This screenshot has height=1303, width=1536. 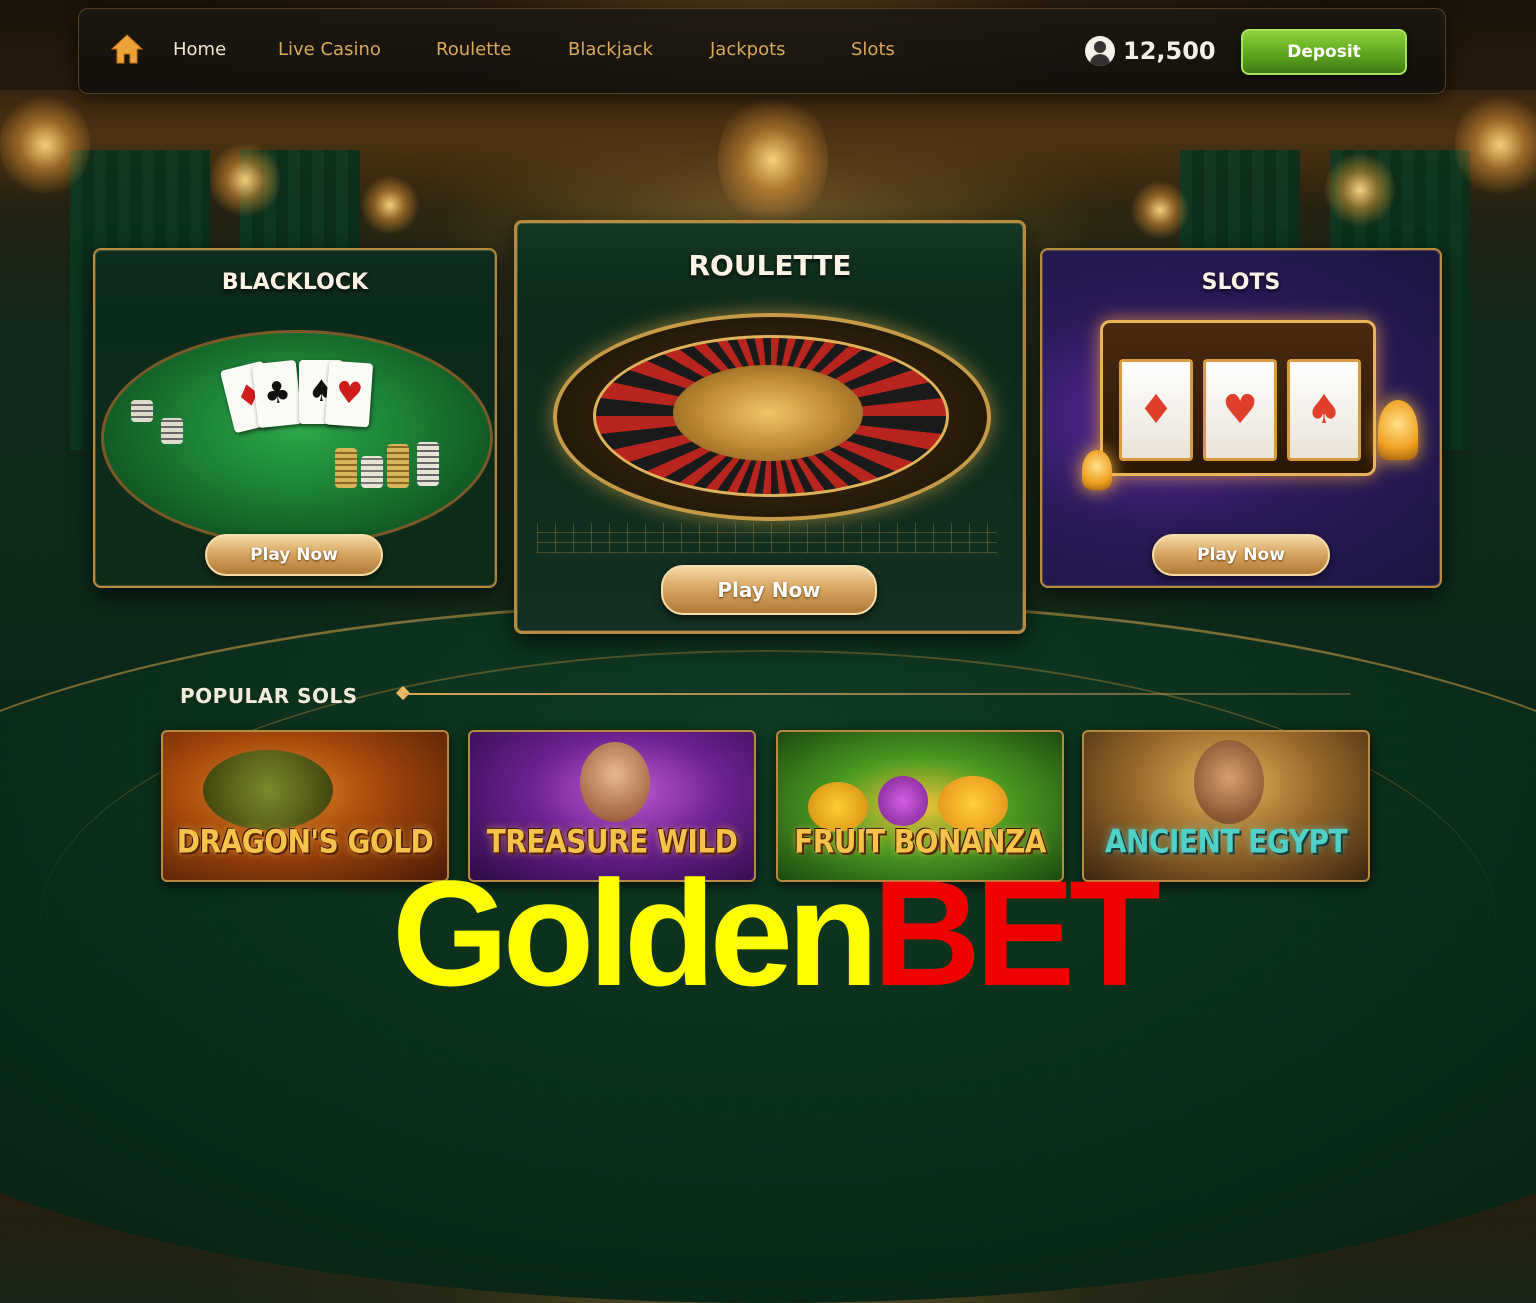 I want to click on slots-card-title: SLOTS, so click(x=1241, y=282).